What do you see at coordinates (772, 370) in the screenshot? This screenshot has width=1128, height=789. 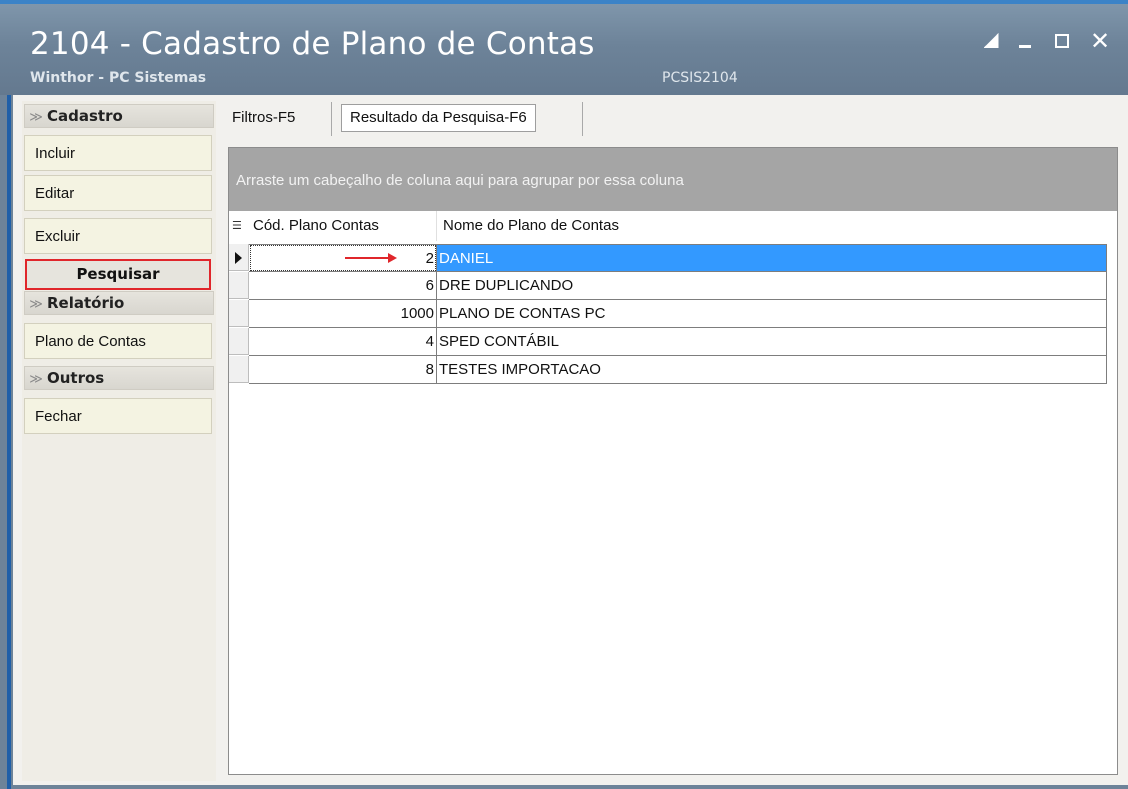 I see `cell-nome: TESTES IMPORTACAO` at bounding box center [772, 370].